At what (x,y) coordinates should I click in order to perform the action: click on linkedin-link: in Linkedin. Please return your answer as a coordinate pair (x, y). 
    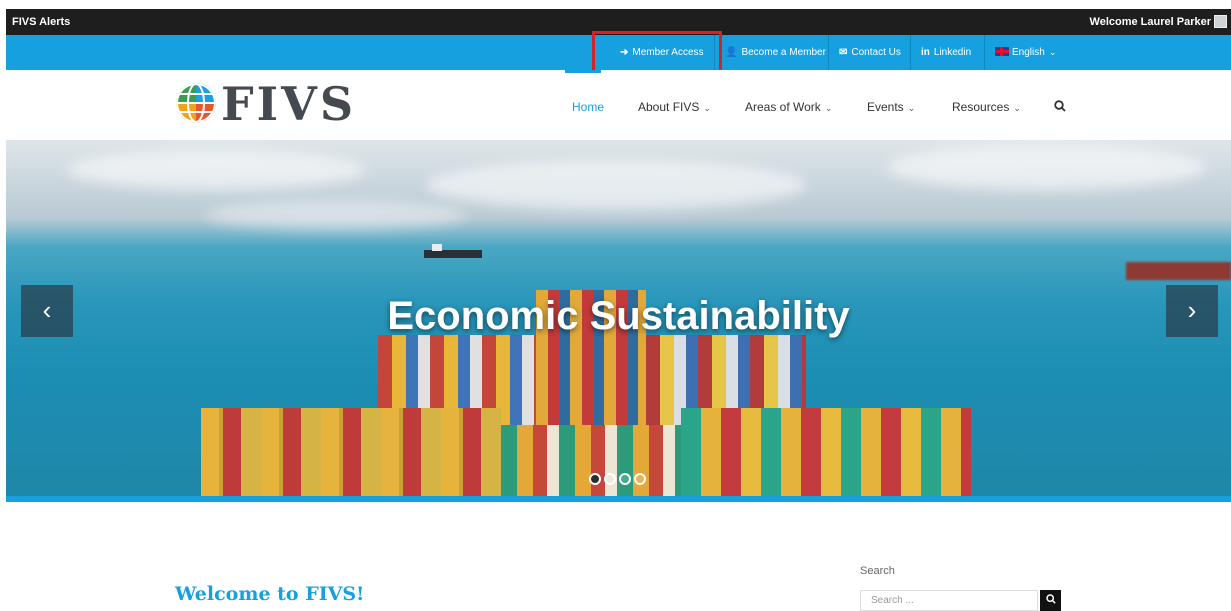
    Looking at the image, I should click on (945, 52).